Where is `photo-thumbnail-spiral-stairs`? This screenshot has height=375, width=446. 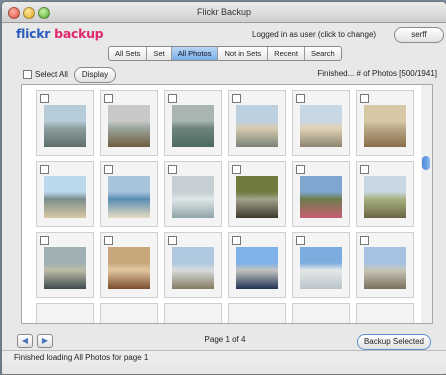 photo-thumbnail-spiral-stairs is located at coordinates (129, 268).